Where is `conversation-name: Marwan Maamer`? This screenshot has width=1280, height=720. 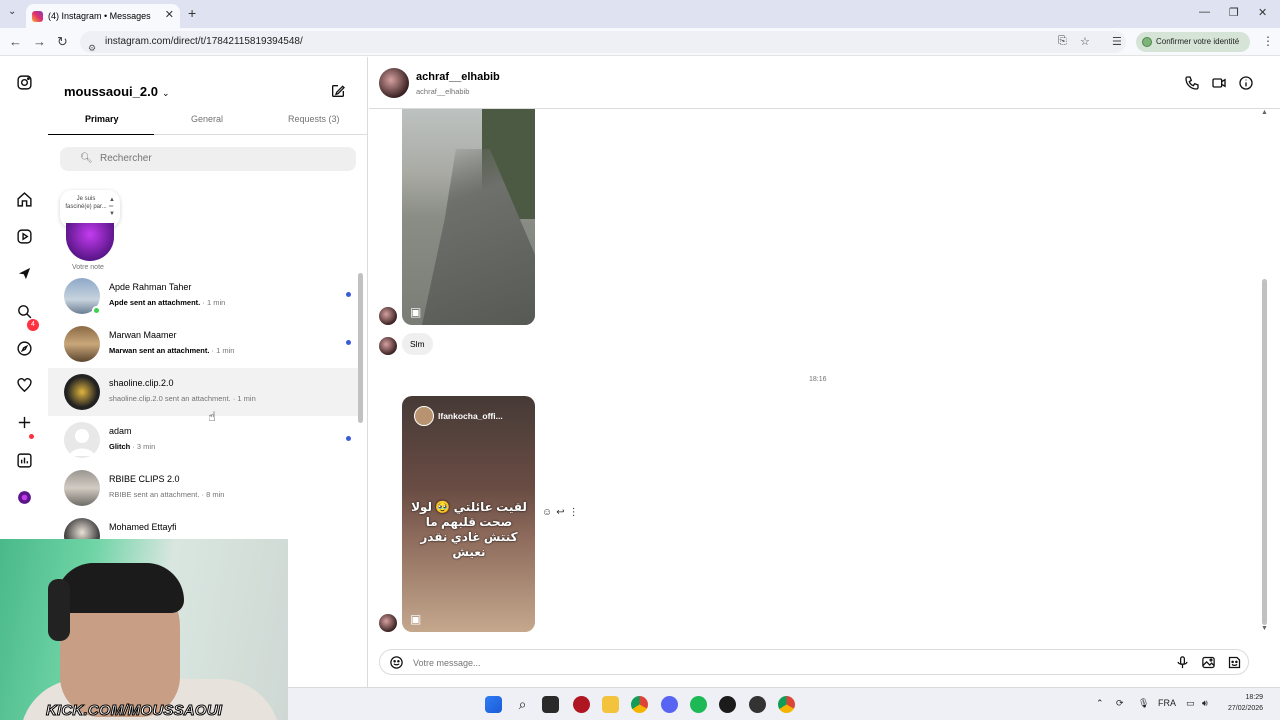
conversation-name: Marwan Maamer is located at coordinates (143, 335).